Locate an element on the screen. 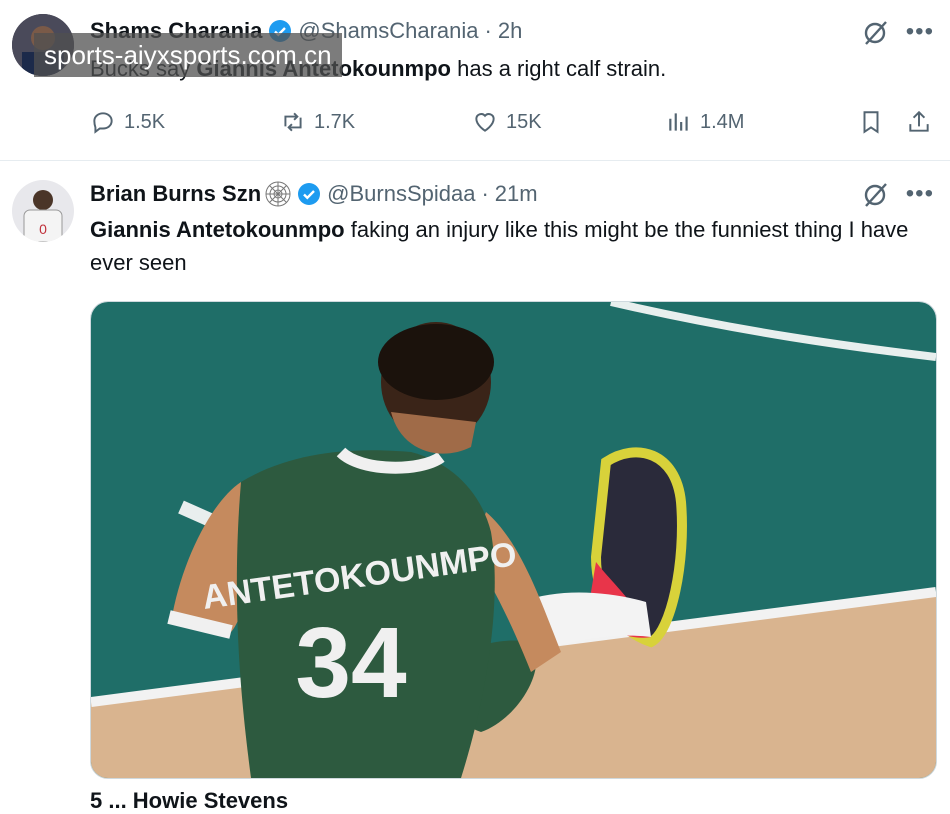 Image resolution: width=950 pixels, height=814 pixels. cobweb-icon is located at coordinates (278, 194).